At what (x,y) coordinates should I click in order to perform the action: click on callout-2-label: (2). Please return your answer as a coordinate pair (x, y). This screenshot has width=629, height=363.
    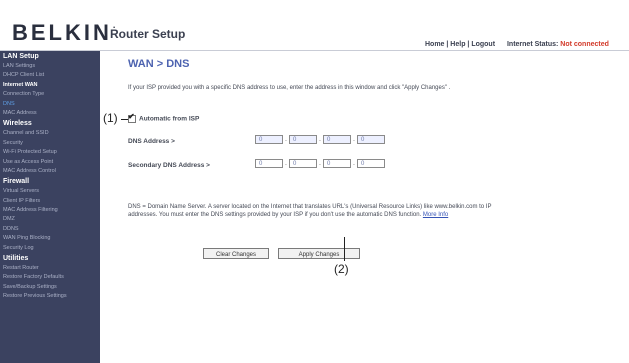
    Looking at the image, I should click on (341, 269).